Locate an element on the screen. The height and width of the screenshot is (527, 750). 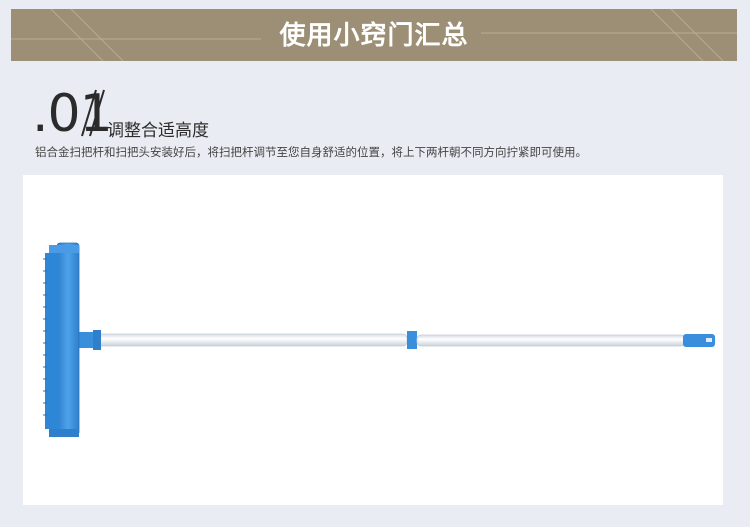
page-title: 使用小窍门汇总 is located at coordinates (374, 36).